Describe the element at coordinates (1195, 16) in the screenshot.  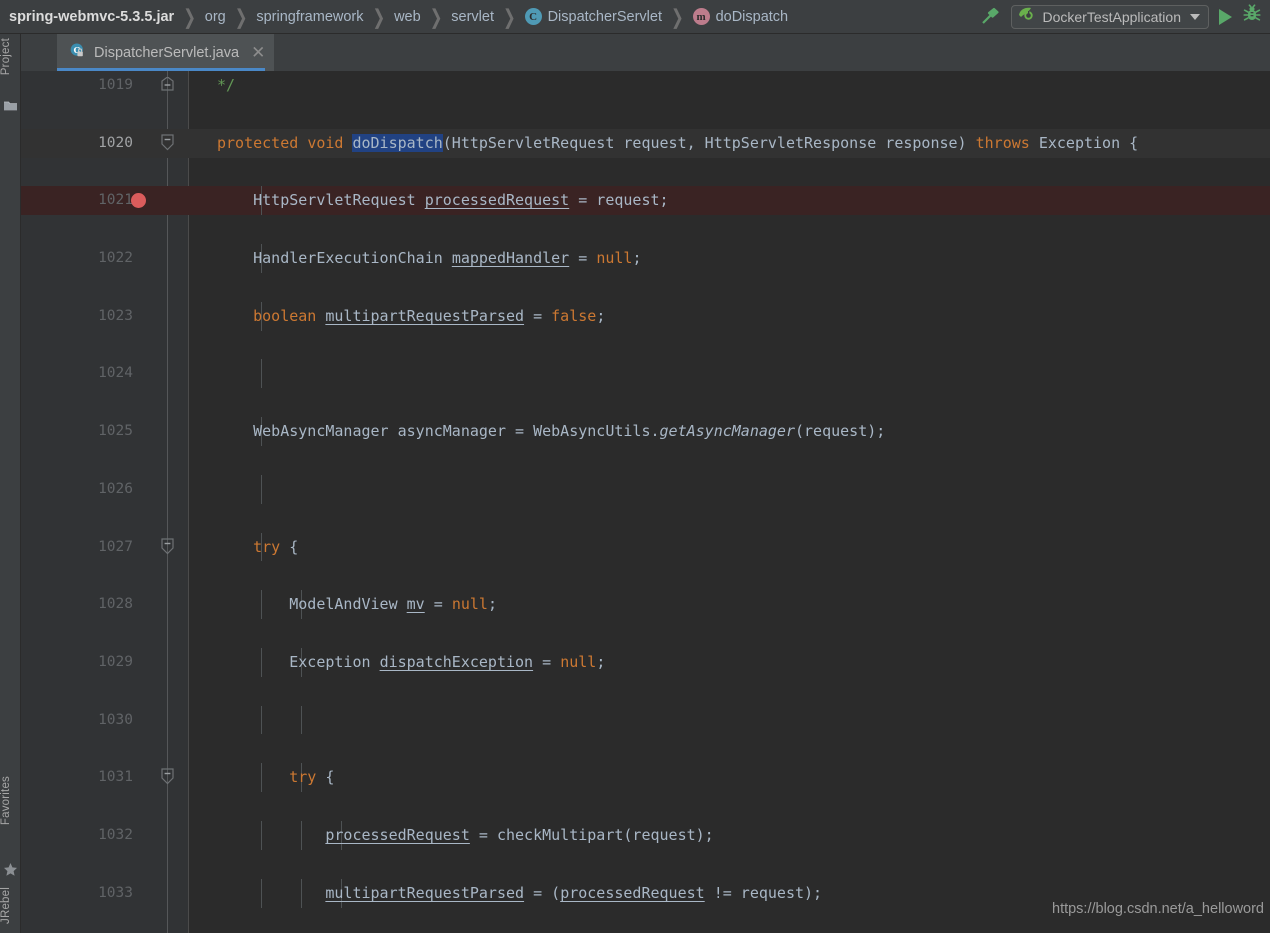
I see `chevron-down-icon` at that location.